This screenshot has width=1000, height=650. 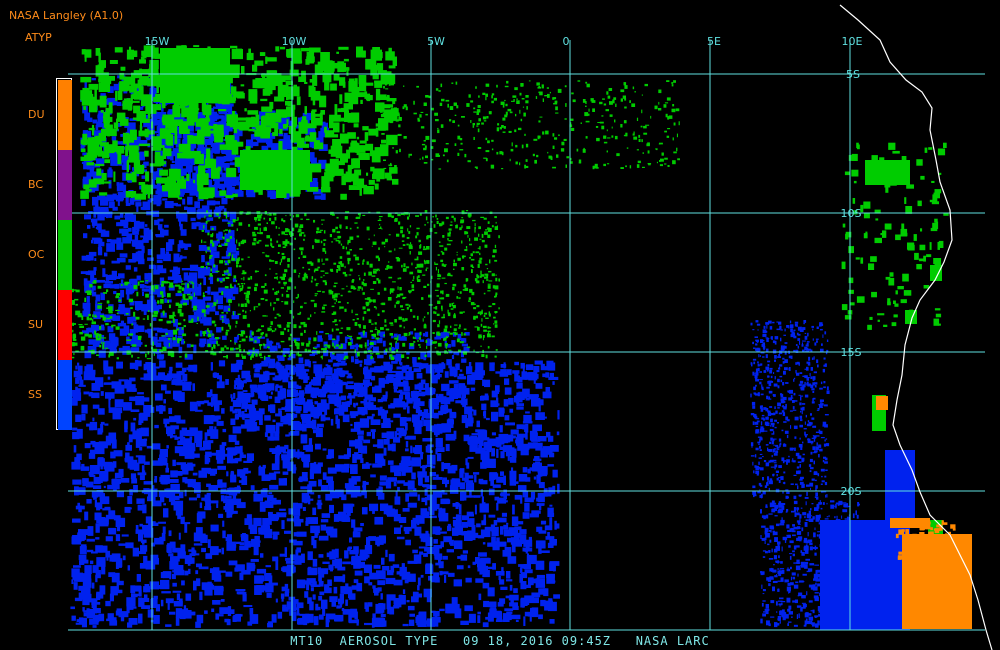 I want to click on lat-label: 10S, so click(x=851, y=213).